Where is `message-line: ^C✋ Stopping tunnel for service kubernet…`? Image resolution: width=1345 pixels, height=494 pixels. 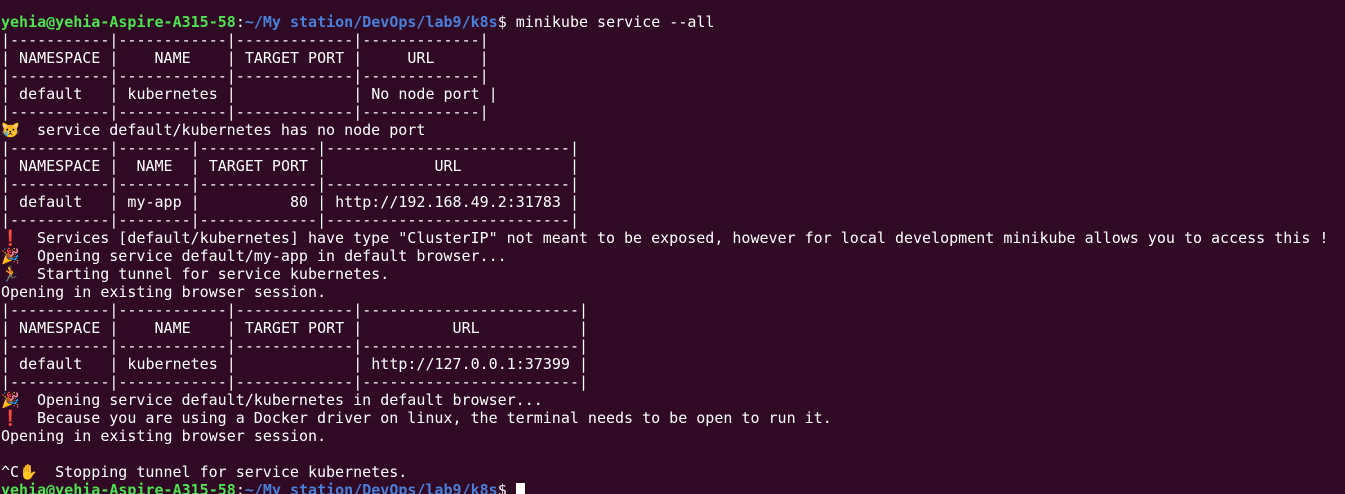 message-line: ^C✋ Stopping tunnel for service kubernet… is located at coordinates (664, 472).